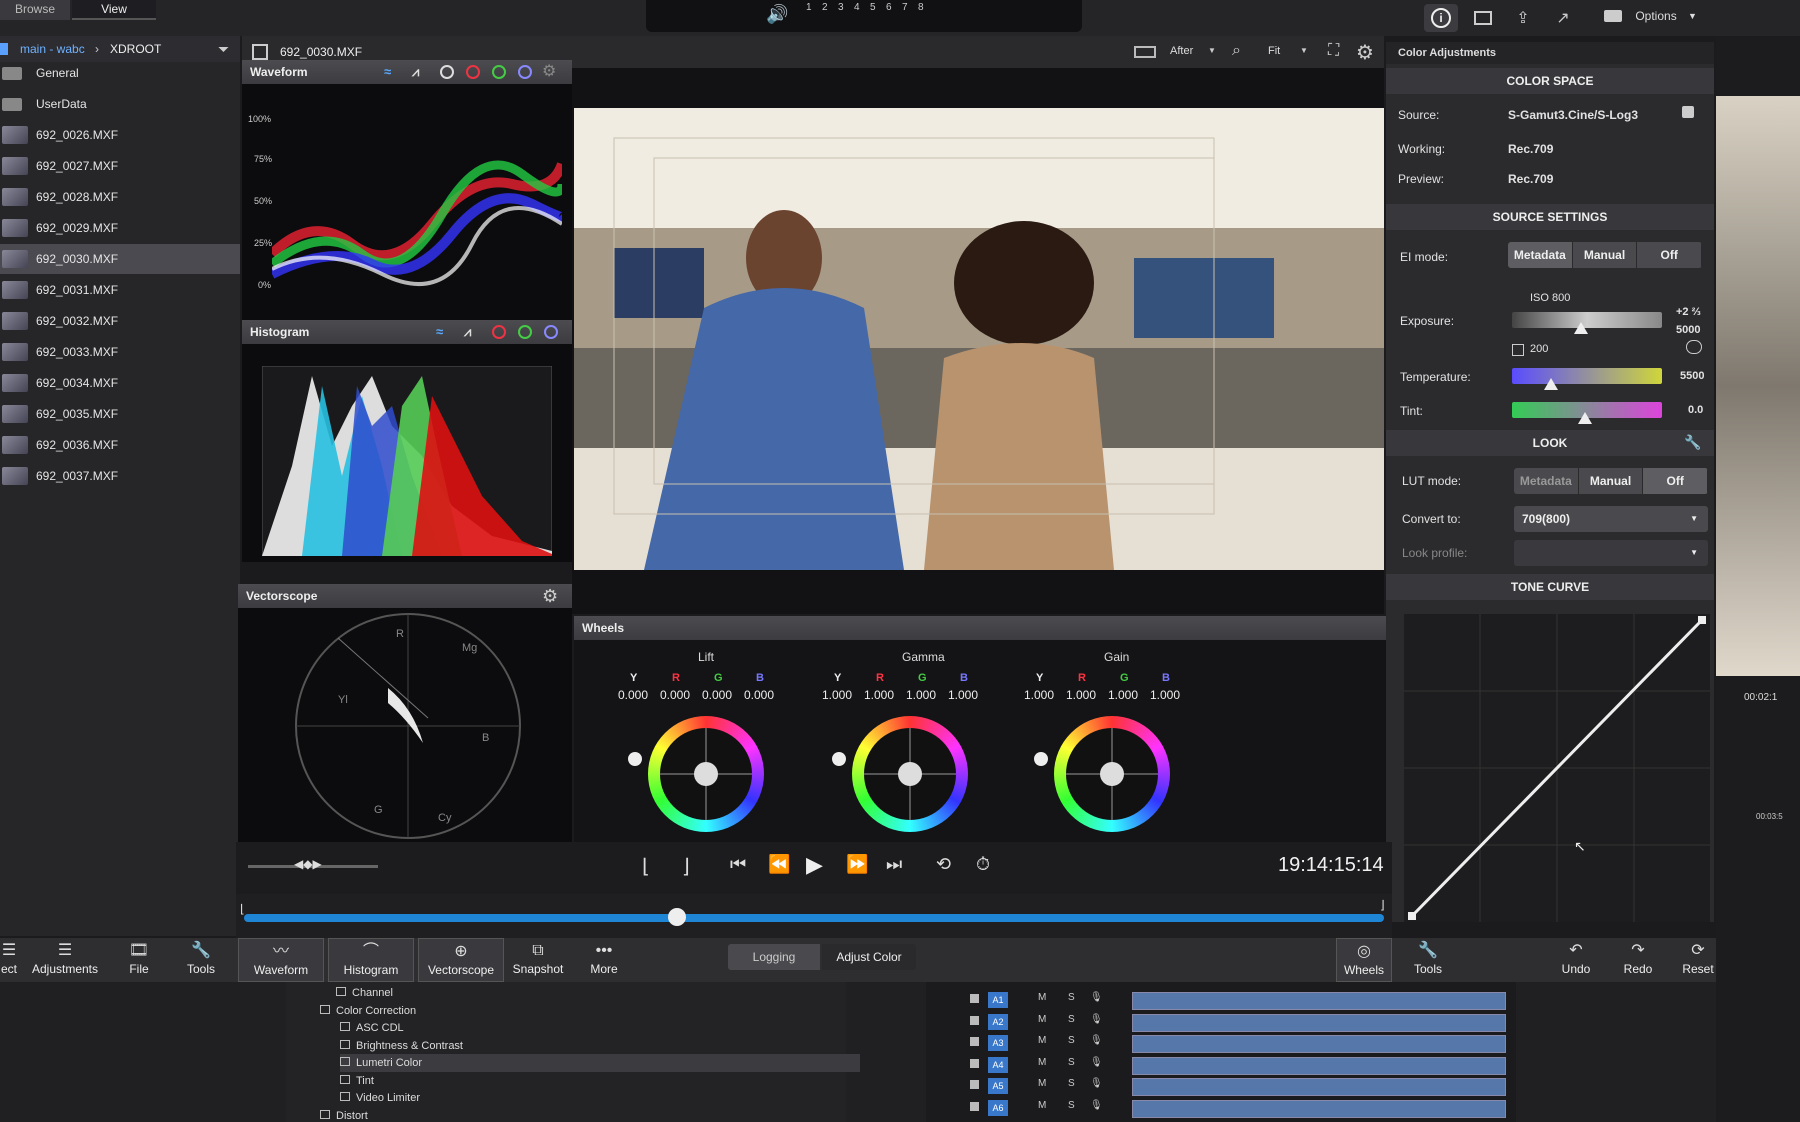 Image resolution: width=1800 pixels, height=1122 pixels. What do you see at coordinates (814, 865) in the screenshot?
I see `play-icon: ▶` at bounding box center [814, 865].